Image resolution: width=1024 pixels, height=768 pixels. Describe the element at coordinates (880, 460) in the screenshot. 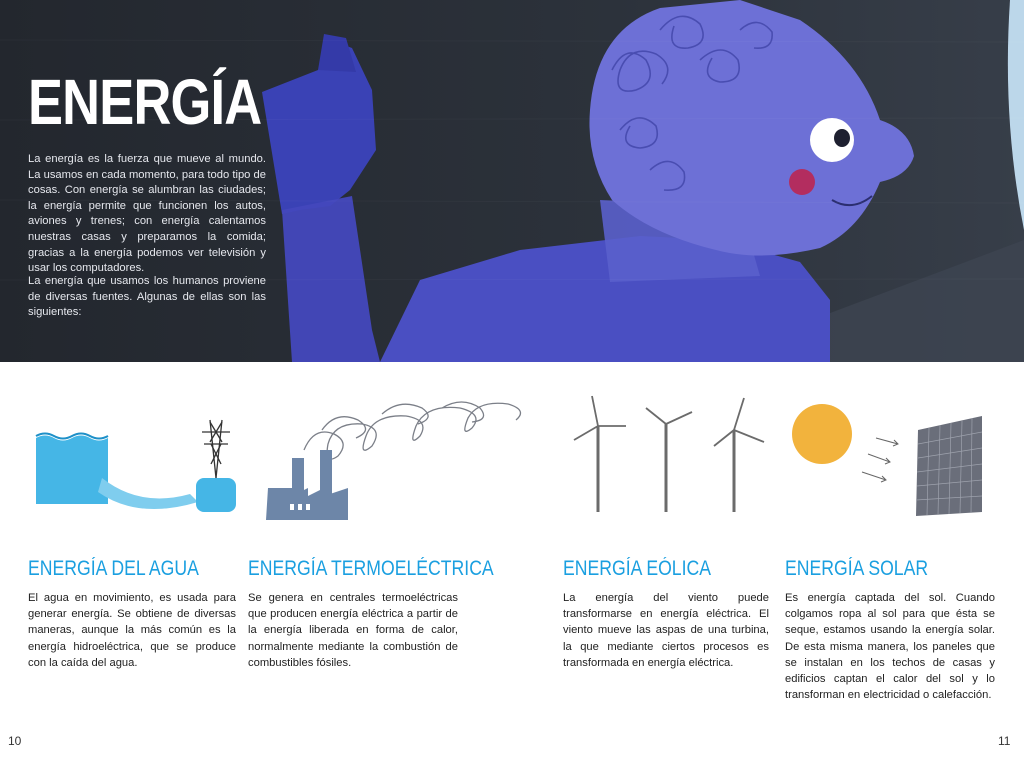

I see `sun-rays-arrows` at that location.